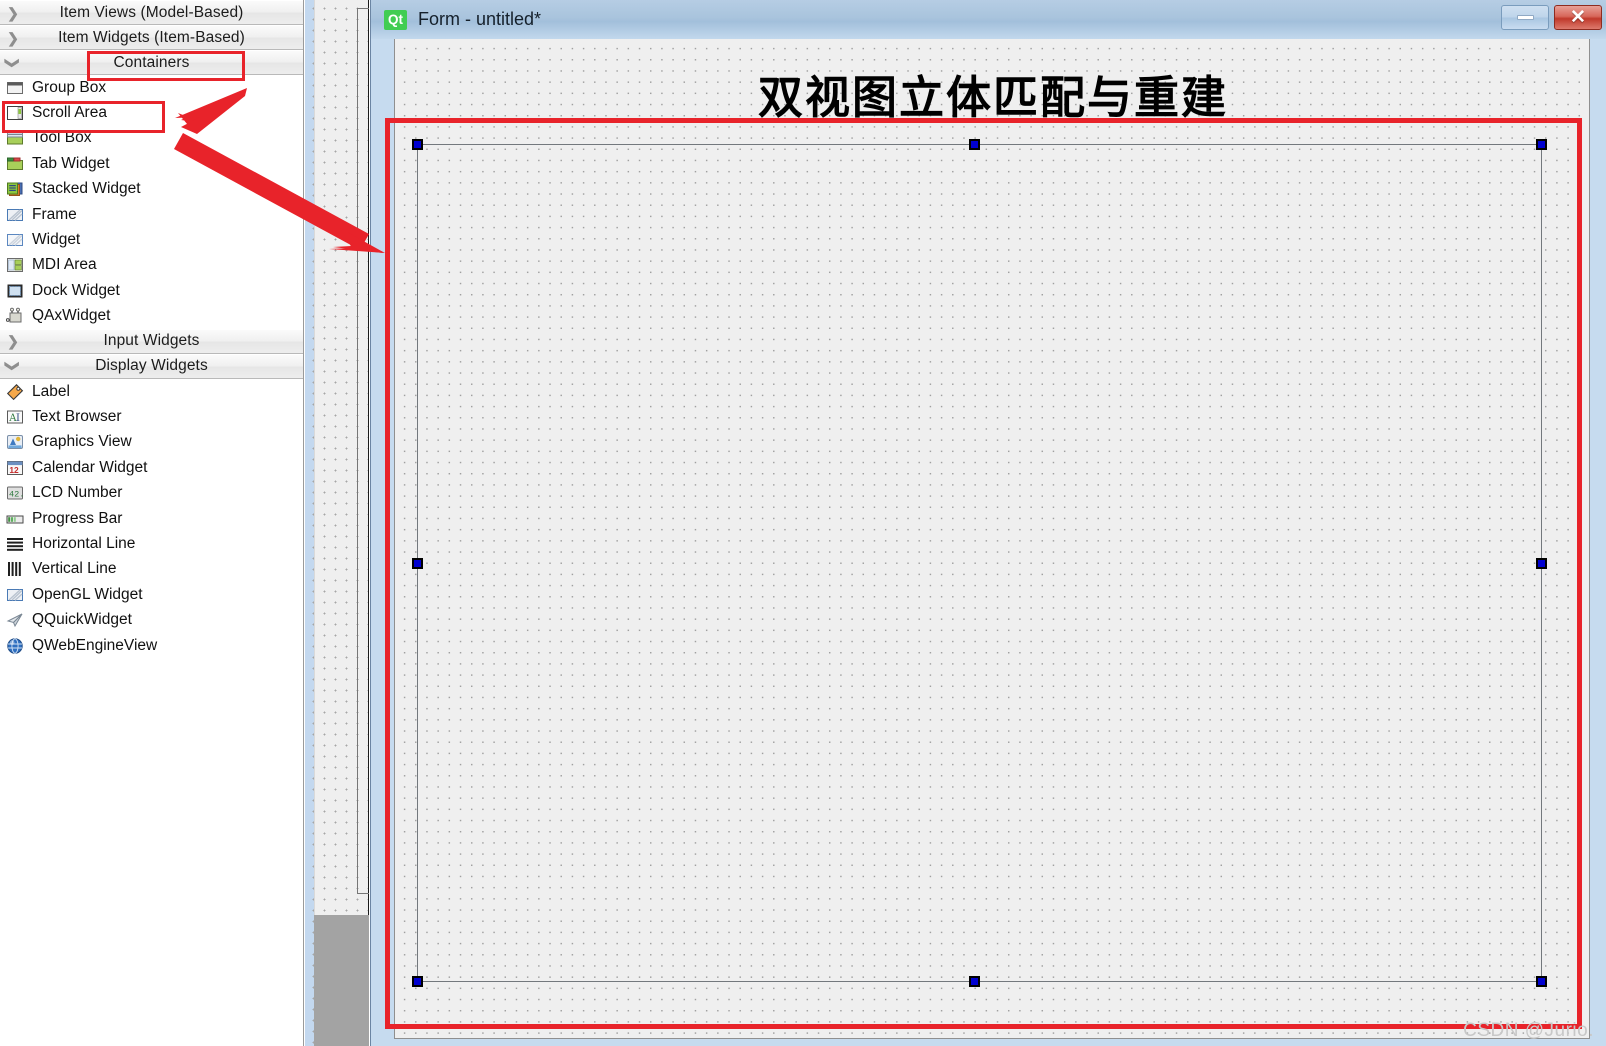  Describe the element at coordinates (64, 265) in the screenshot. I see `widget-item-label: MDI Area` at that location.